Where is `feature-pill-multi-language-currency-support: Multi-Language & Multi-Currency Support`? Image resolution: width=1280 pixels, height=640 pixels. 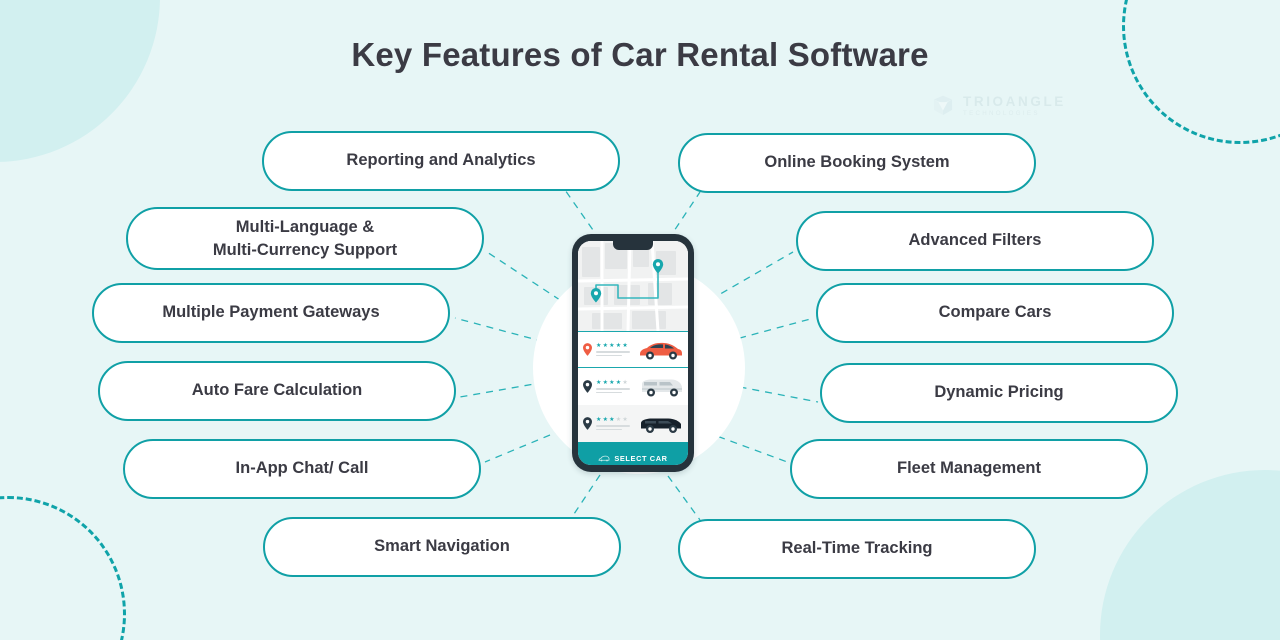
feature-pill-multi-language-currency-support: Multi-Language & Multi-Currency Support is located at coordinates (305, 238).